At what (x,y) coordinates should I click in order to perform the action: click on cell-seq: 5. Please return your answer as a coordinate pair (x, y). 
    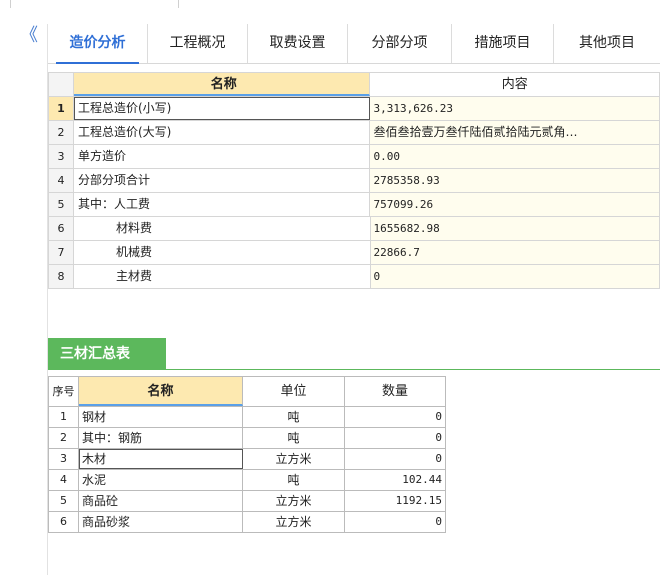
    Looking at the image, I should click on (64, 501).